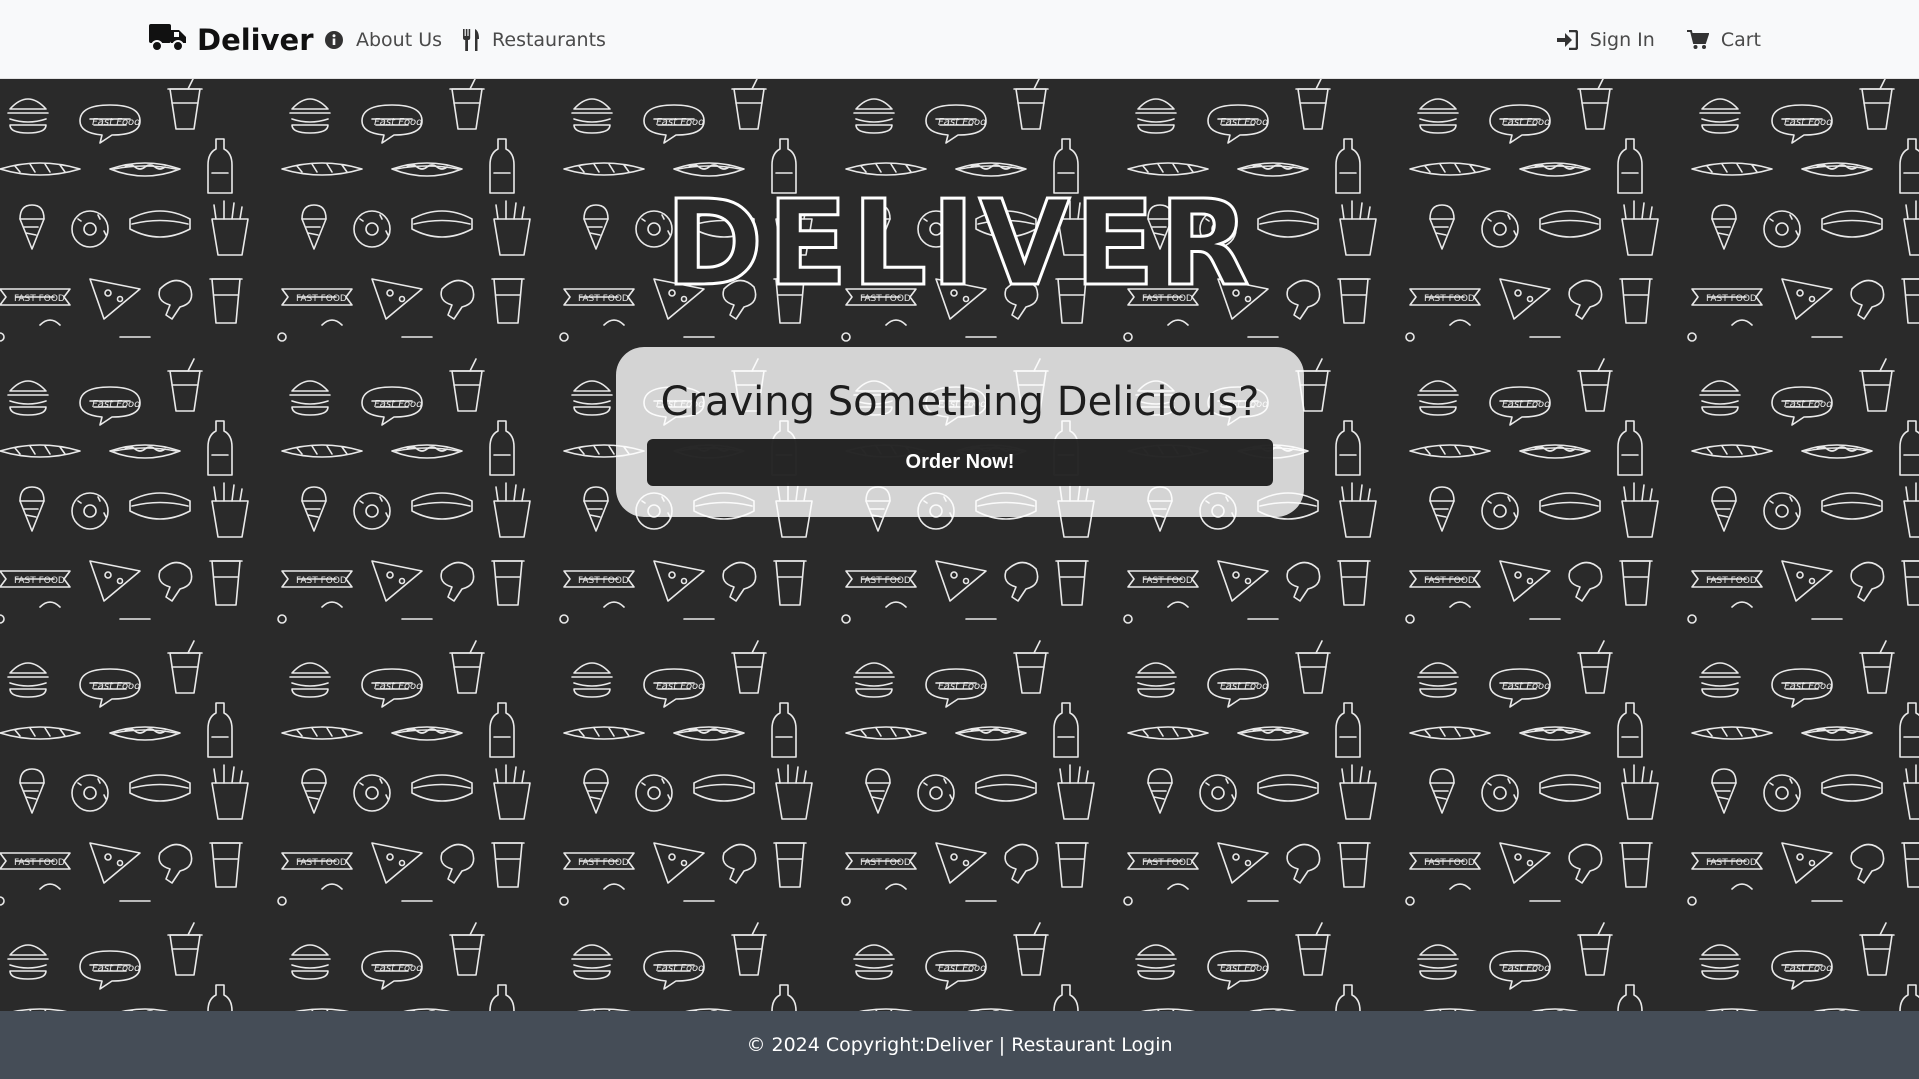 The height and width of the screenshot is (1079, 1919). What do you see at coordinates (1622, 39) in the screenshot?
I see `nav-sign-in-label: Sign In` at bounding box center [1622, 39].